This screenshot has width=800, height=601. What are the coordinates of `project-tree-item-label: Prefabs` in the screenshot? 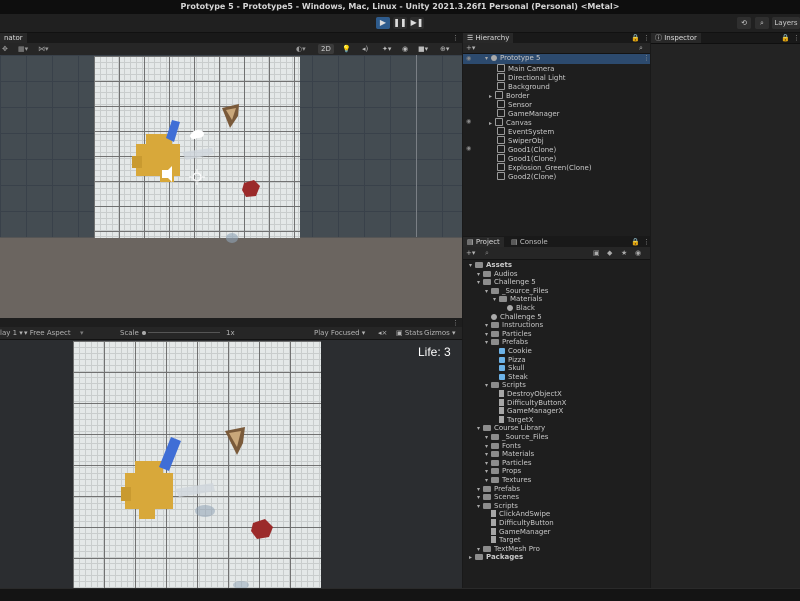 It's located at (515, 342).